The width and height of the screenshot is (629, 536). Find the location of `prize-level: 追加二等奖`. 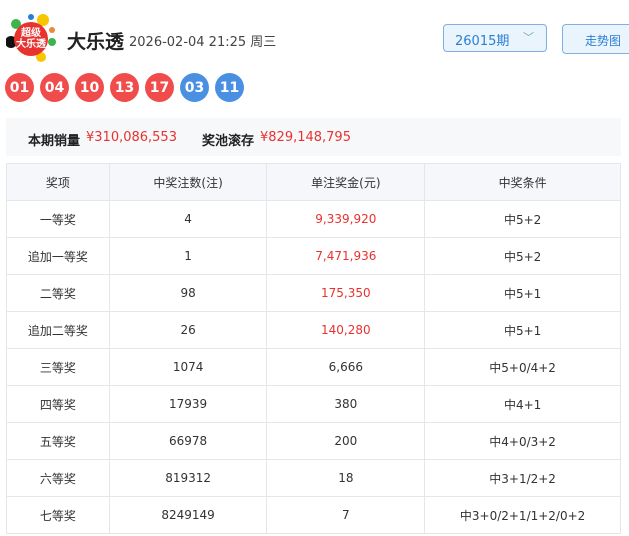

prize-level: 追加二等奖 is located at coordinates (58, 330).